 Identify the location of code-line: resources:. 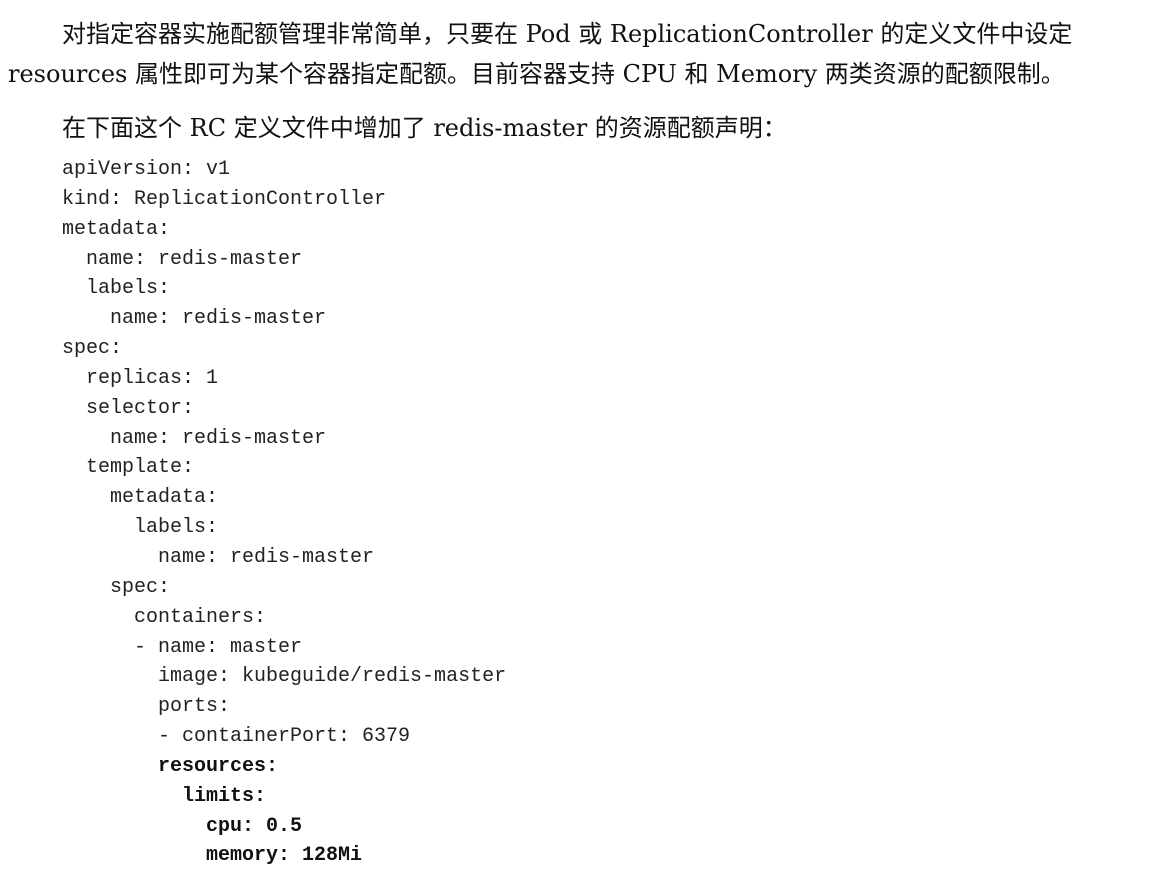
(170, 766).